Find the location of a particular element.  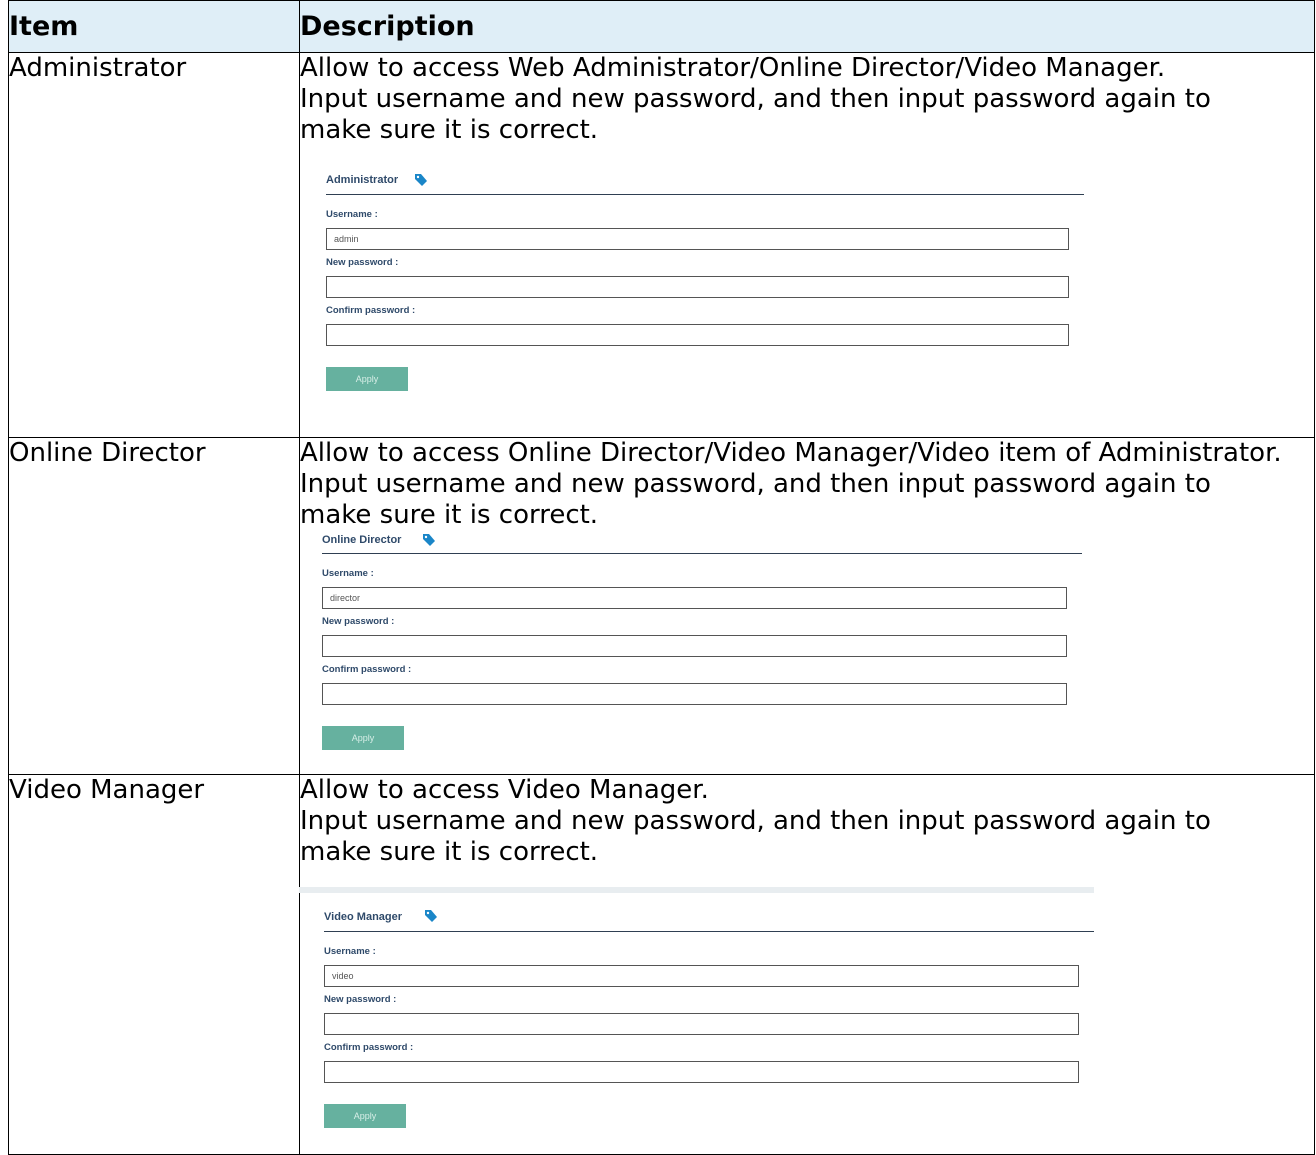

form-top-bar is located at coordinates (696, 890).